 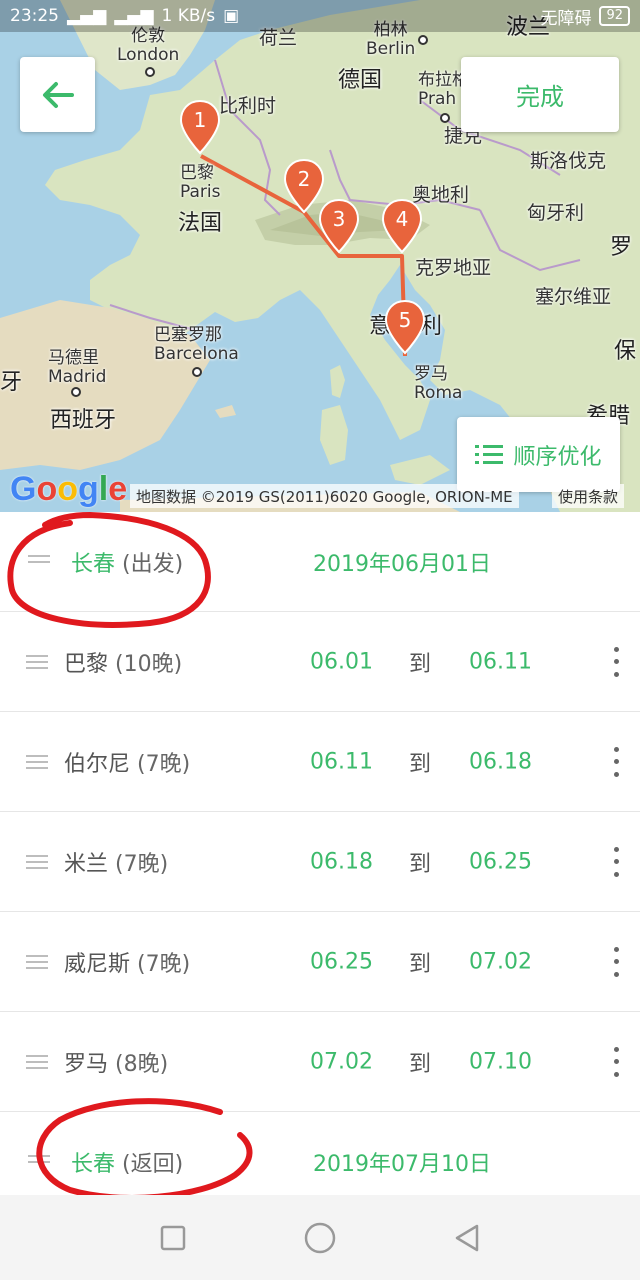 I want to click on stop-end-date: 07.02, so click(x=500, y=961).